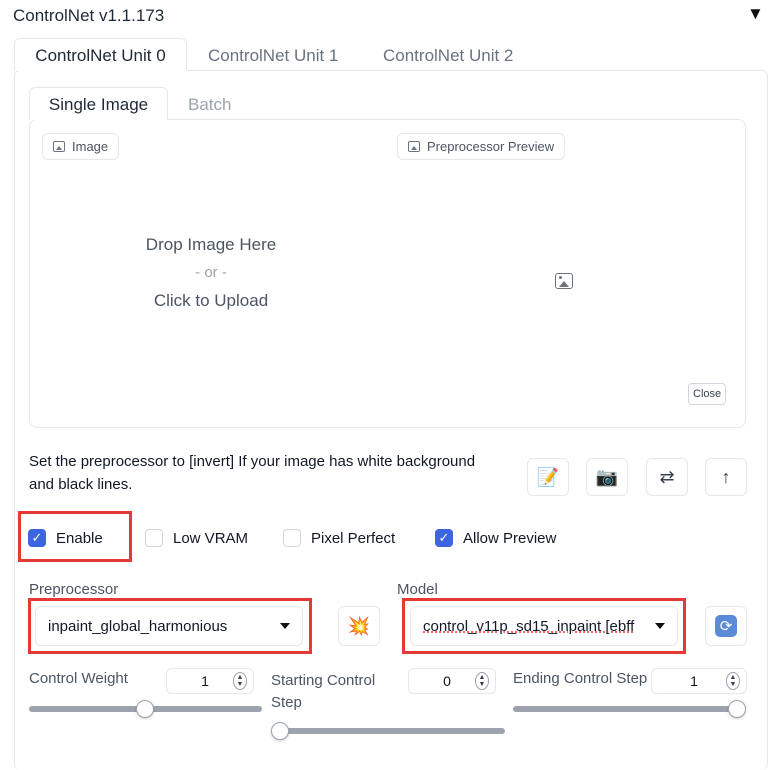 The width and height of the screenshot is (768, 770). I want to click on notepad-button: 📝, so click(548, 477).